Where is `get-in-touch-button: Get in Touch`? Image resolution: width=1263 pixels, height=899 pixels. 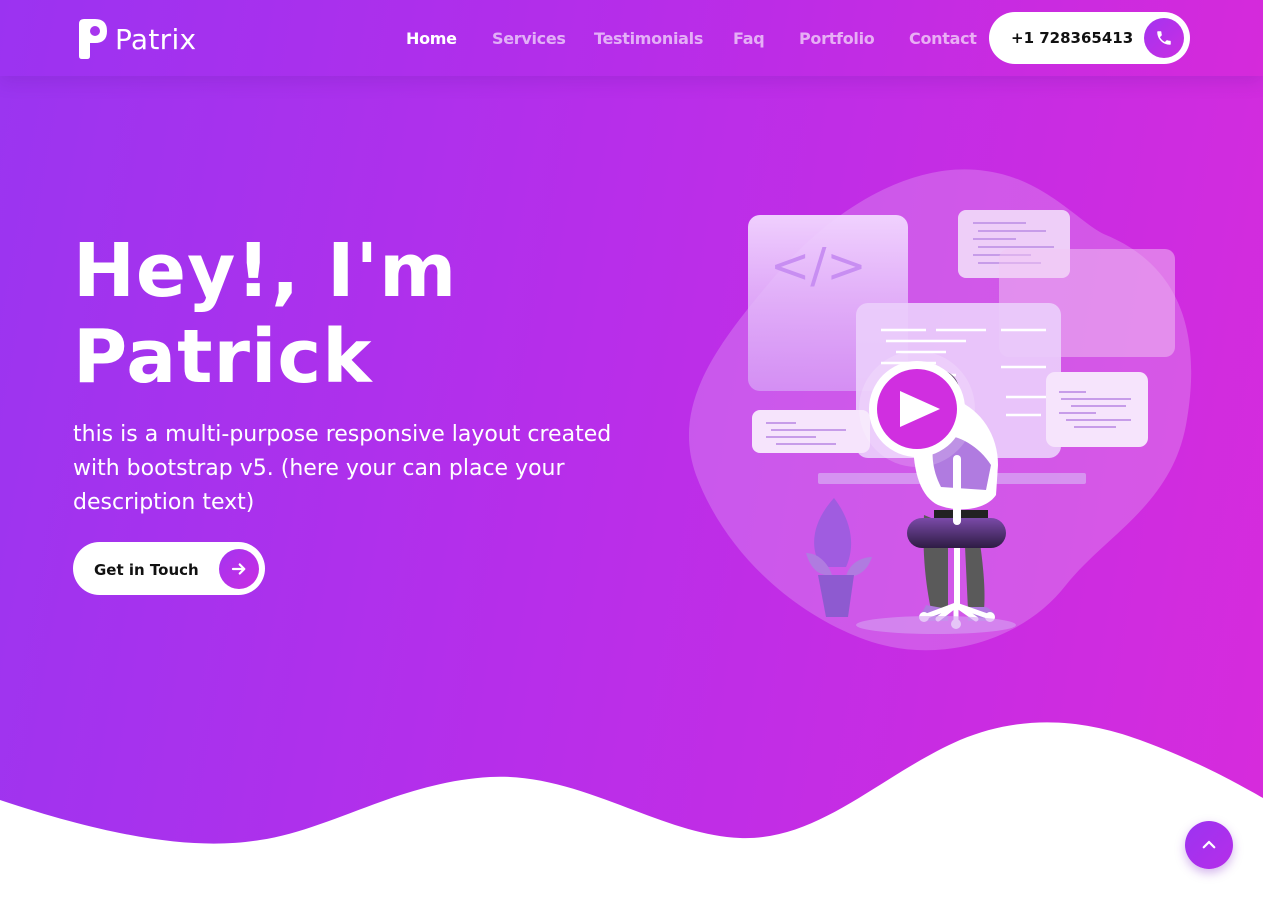
get-in-touch-button: Get in Touch is located at coordinates (169, 568).